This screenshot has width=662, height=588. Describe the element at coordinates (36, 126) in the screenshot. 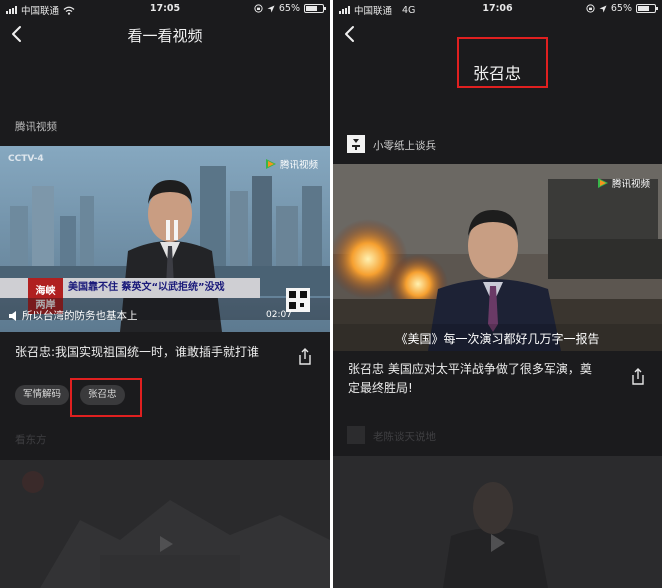

I see `channel-name: 腾讯视频` at that location.